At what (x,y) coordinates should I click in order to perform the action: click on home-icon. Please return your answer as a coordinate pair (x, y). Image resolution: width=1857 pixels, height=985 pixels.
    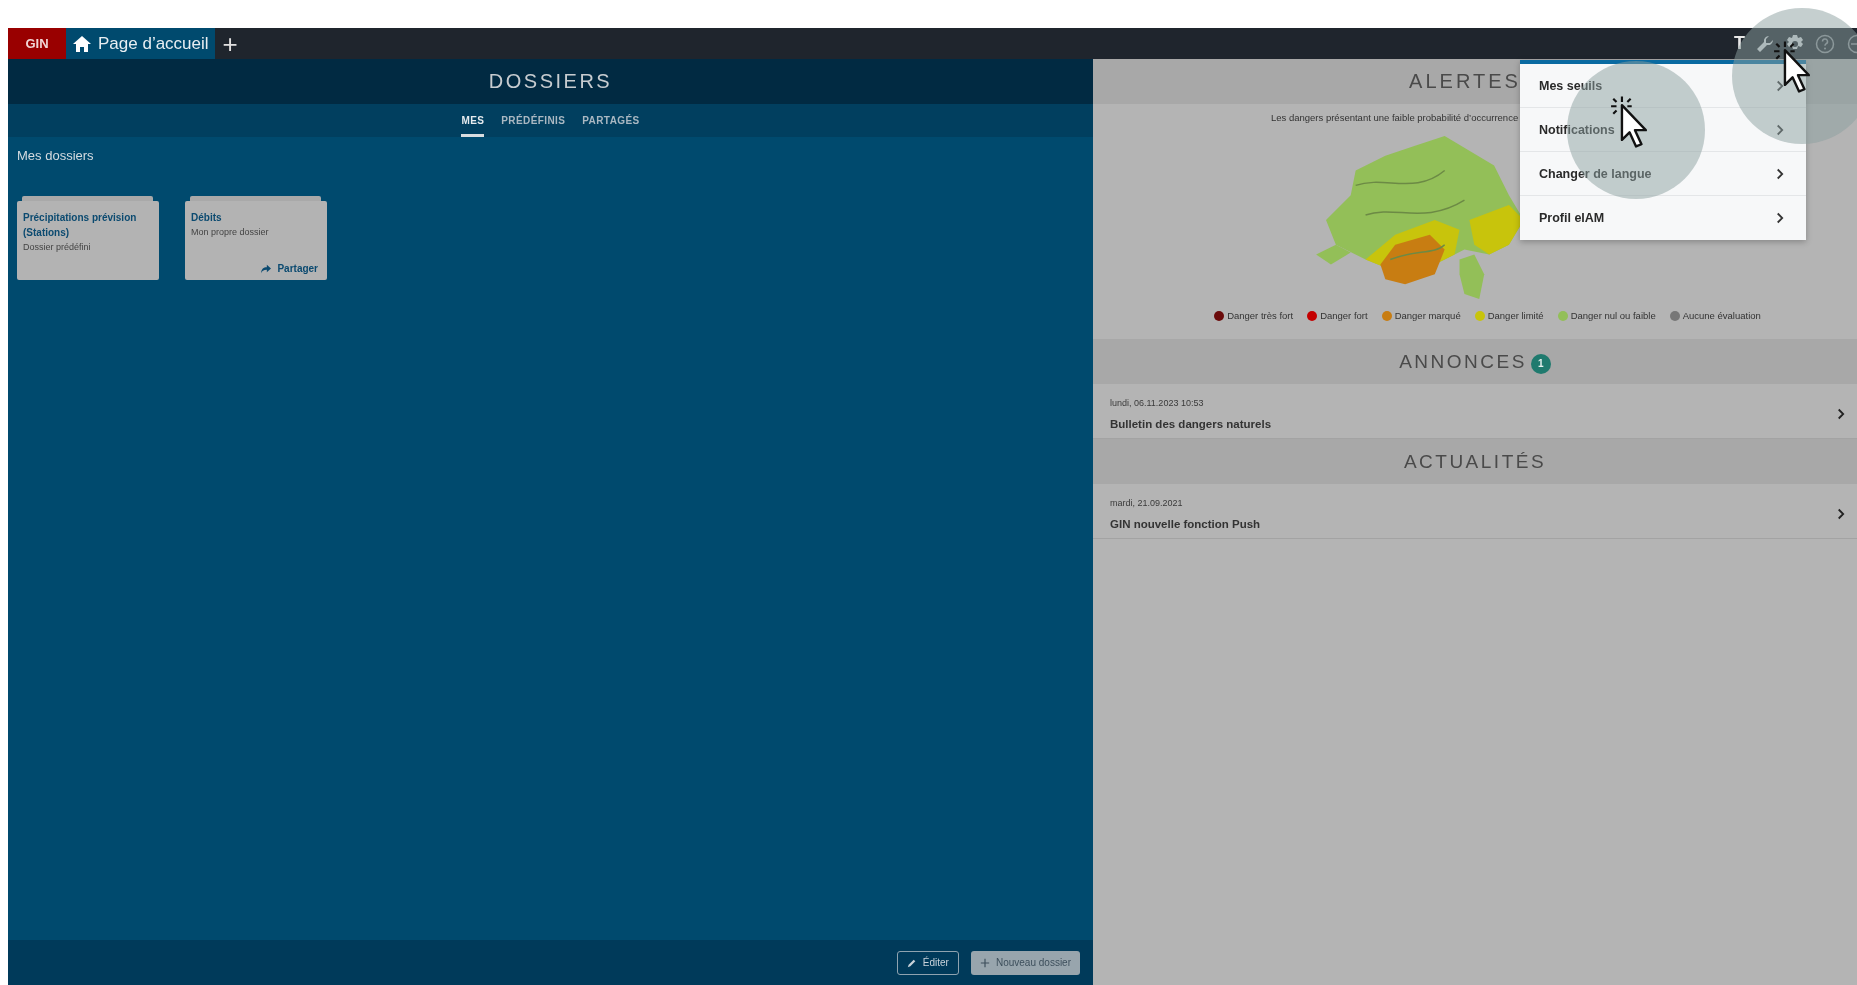
    Looking at the image, I should click on (82, 43).